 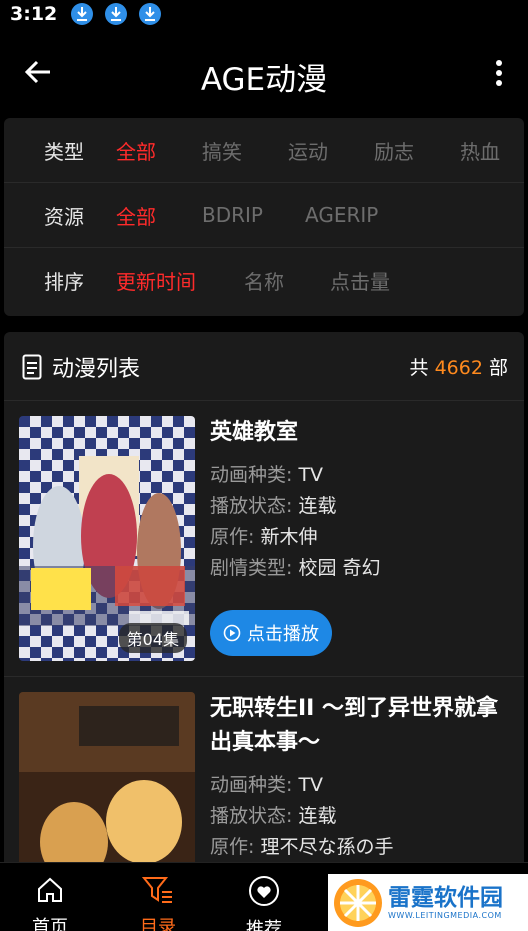 I want to click on filter-option: 励志, so click(x=394, y=150).